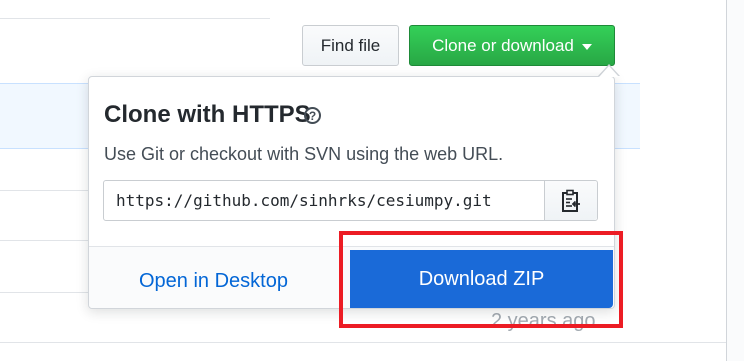 The width and height of the screenshot is (744, 361). What do you see at coordinates (586, 46) in the screenshot?
I see `caret-down-icon` at bounding box center [586, 46].